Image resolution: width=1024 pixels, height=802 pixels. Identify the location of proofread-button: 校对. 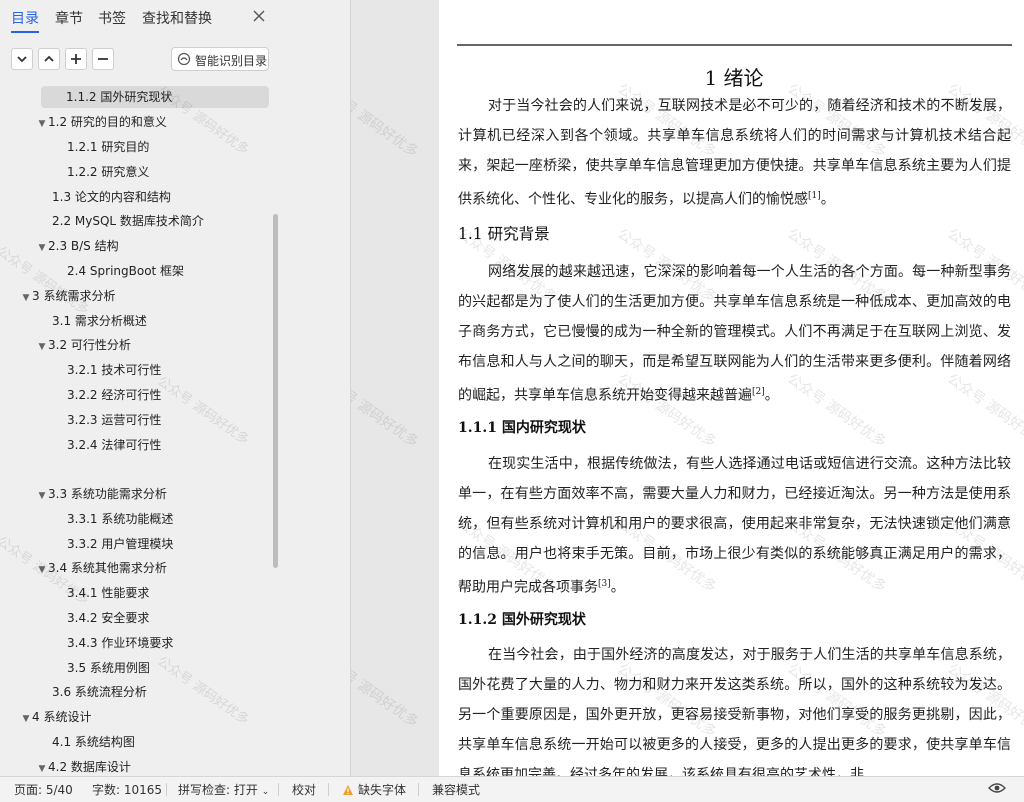
(304, 789).